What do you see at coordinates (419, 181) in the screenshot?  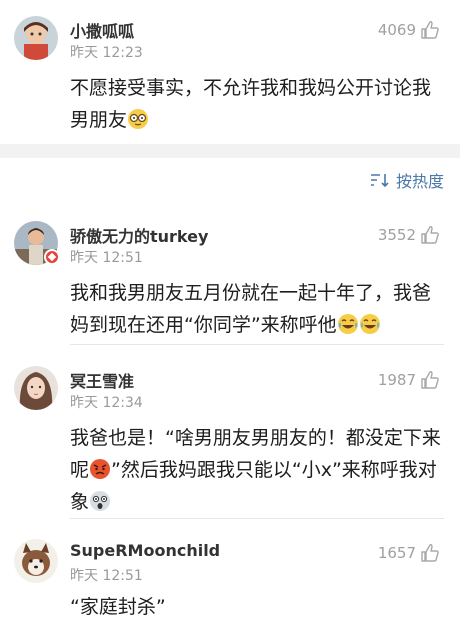 I see `sort-label: 按热度` at bounding box center [419, 181].